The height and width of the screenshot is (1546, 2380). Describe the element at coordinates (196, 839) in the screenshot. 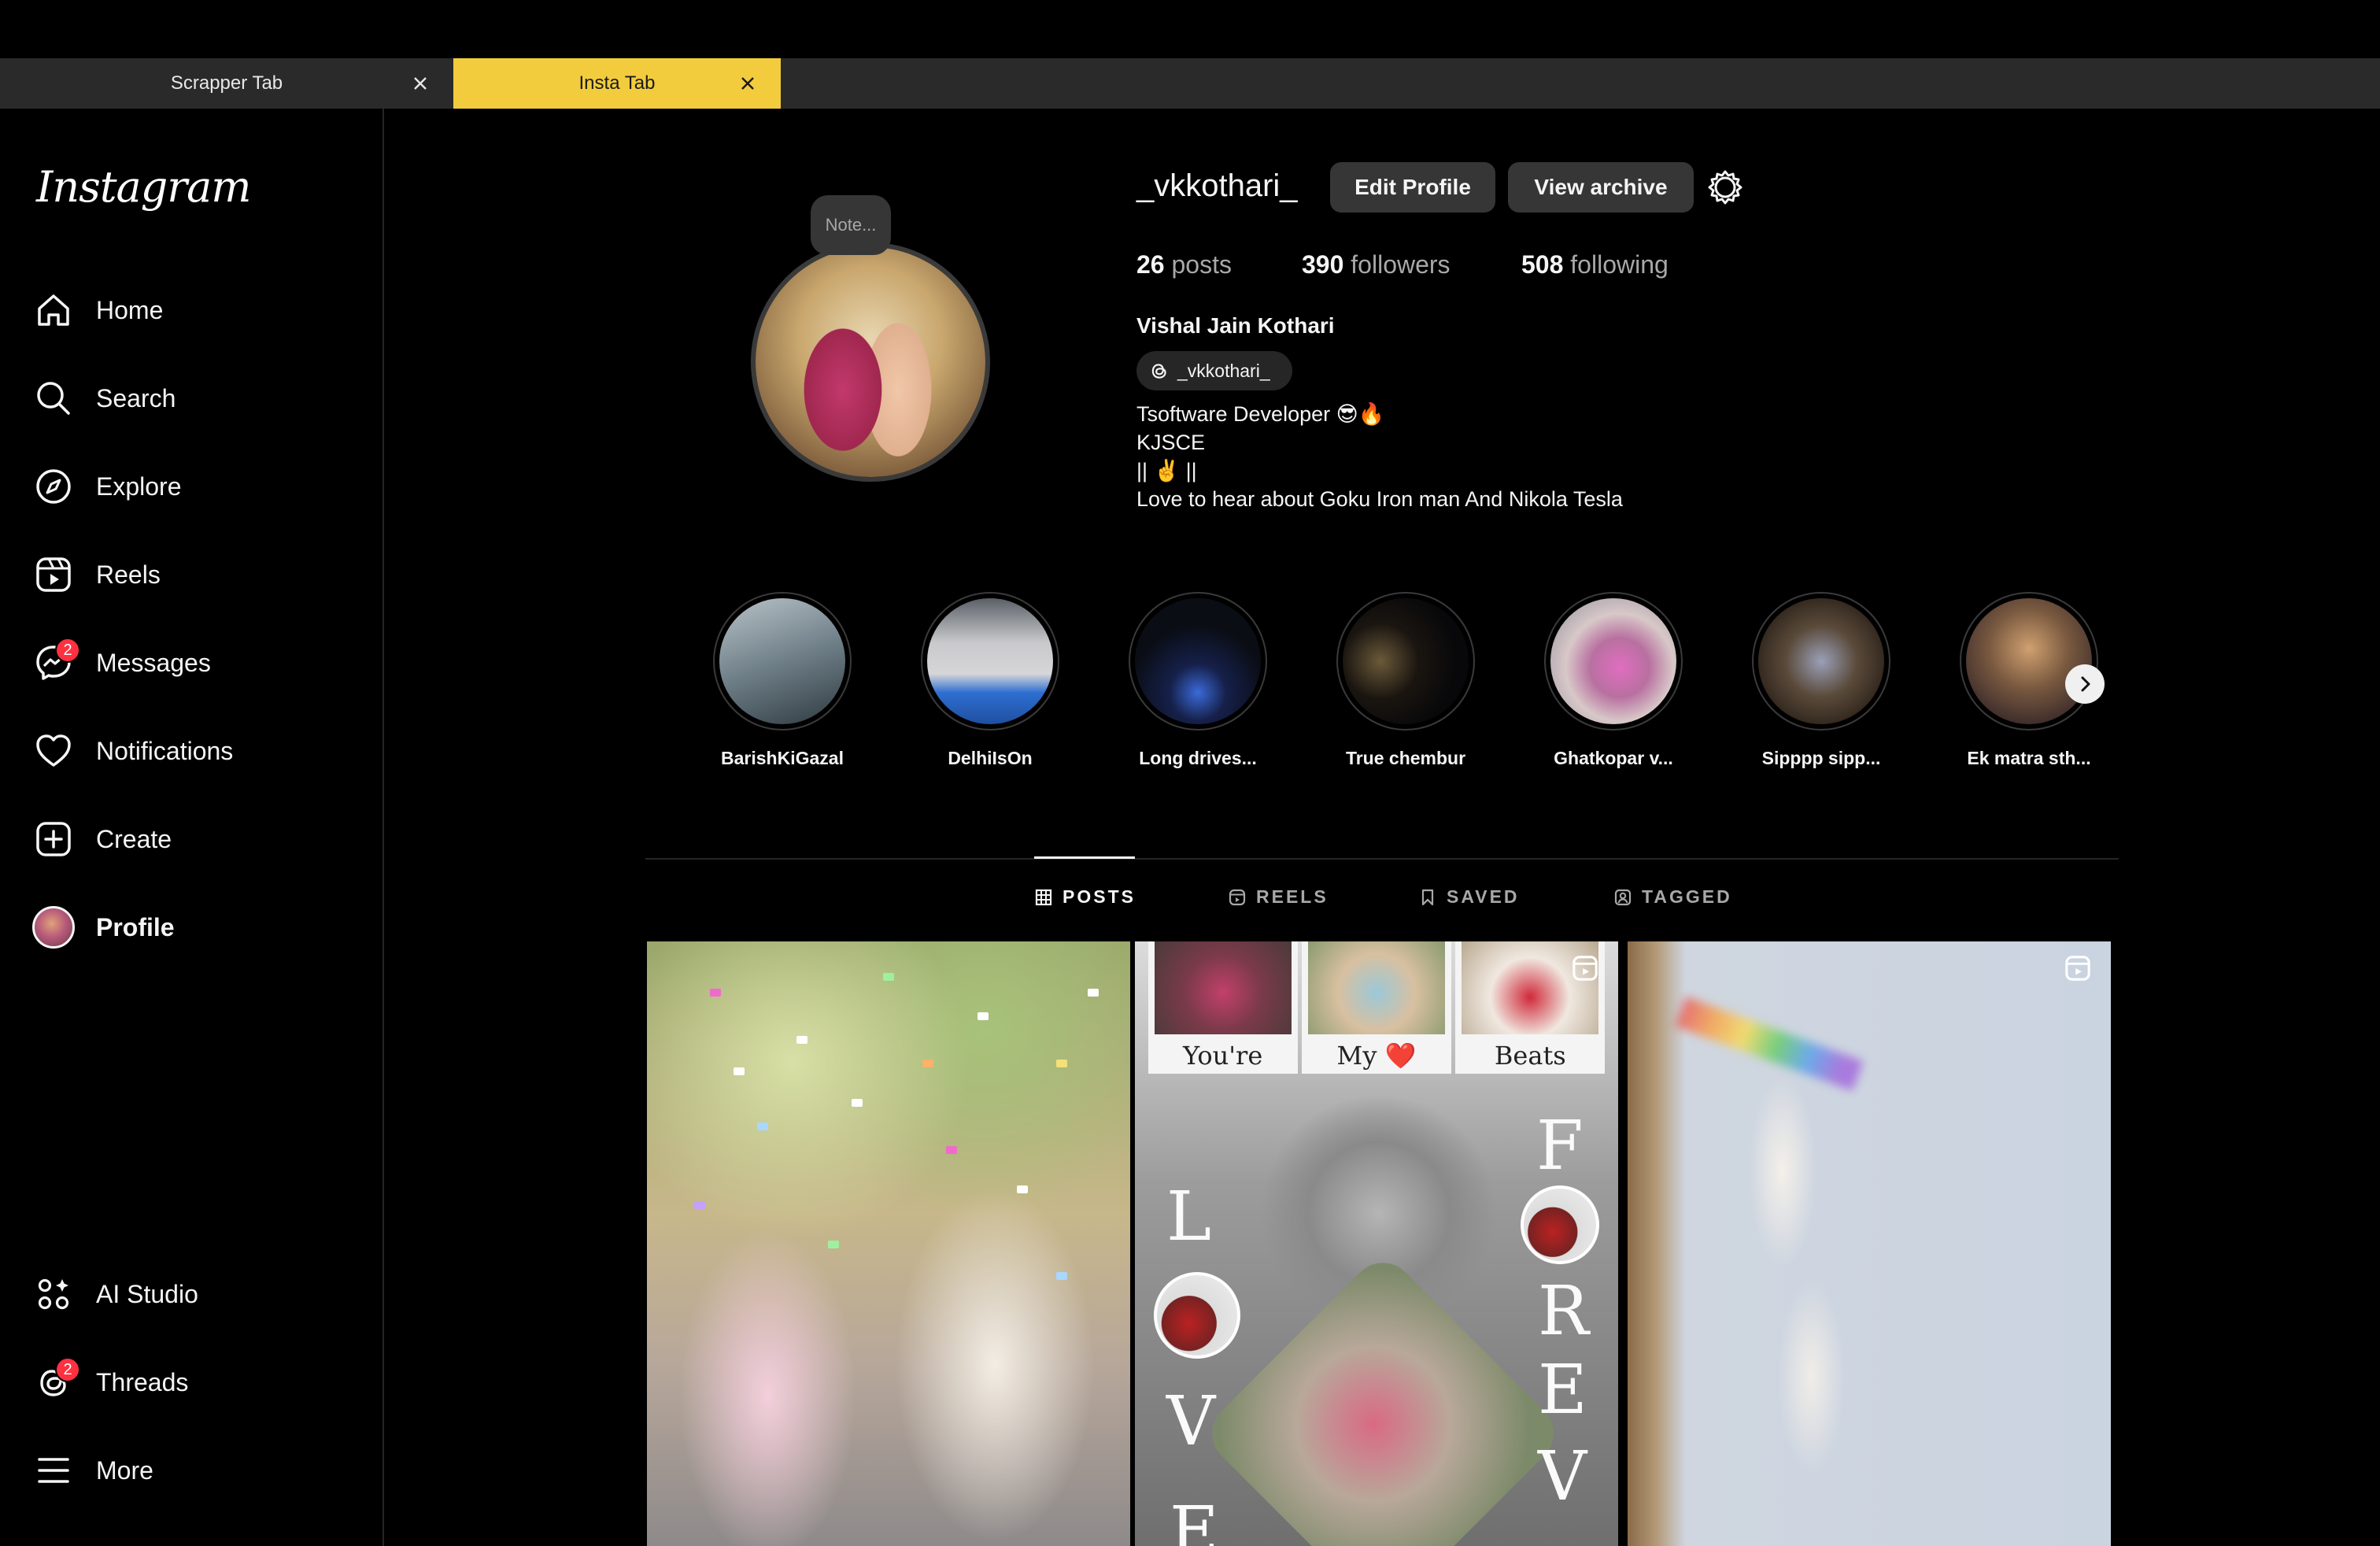

I see `sidebar-item-create: Create` at that location.